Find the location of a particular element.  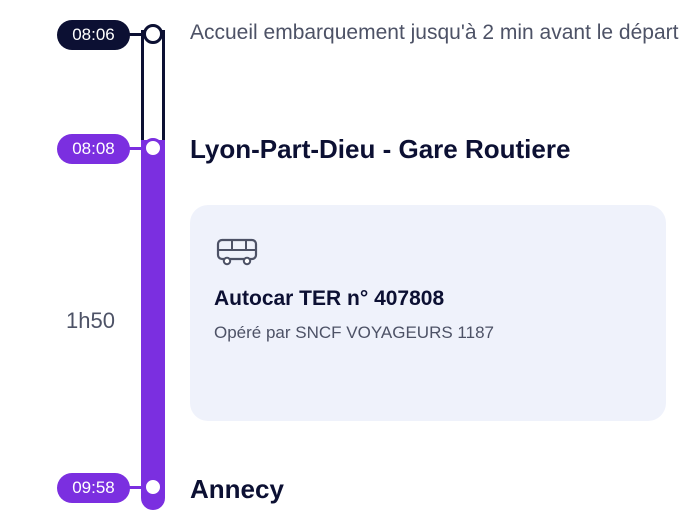

boarding-node is located at coordinates (153, 34).